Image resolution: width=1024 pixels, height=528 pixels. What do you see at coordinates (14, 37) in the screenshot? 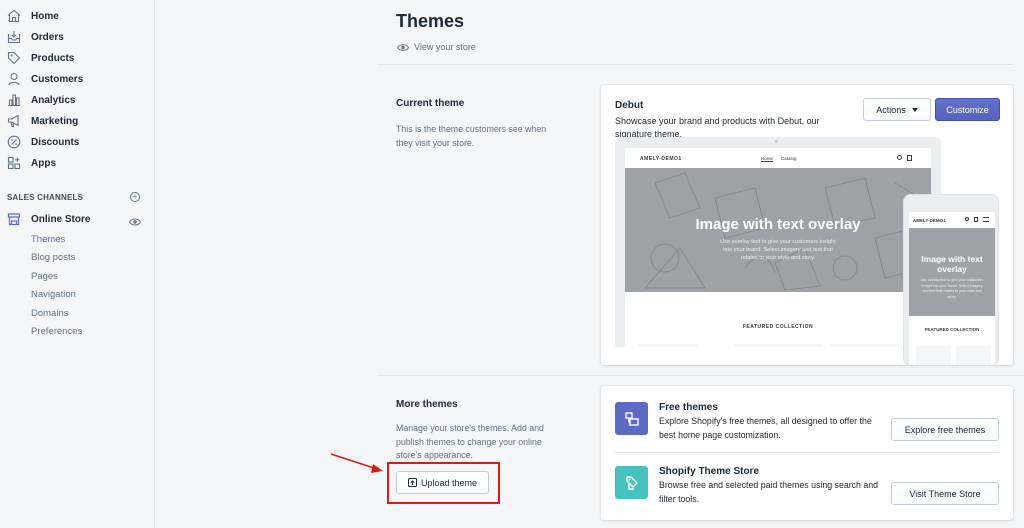
I see `orders-icon` at bounding box center [14, 37].